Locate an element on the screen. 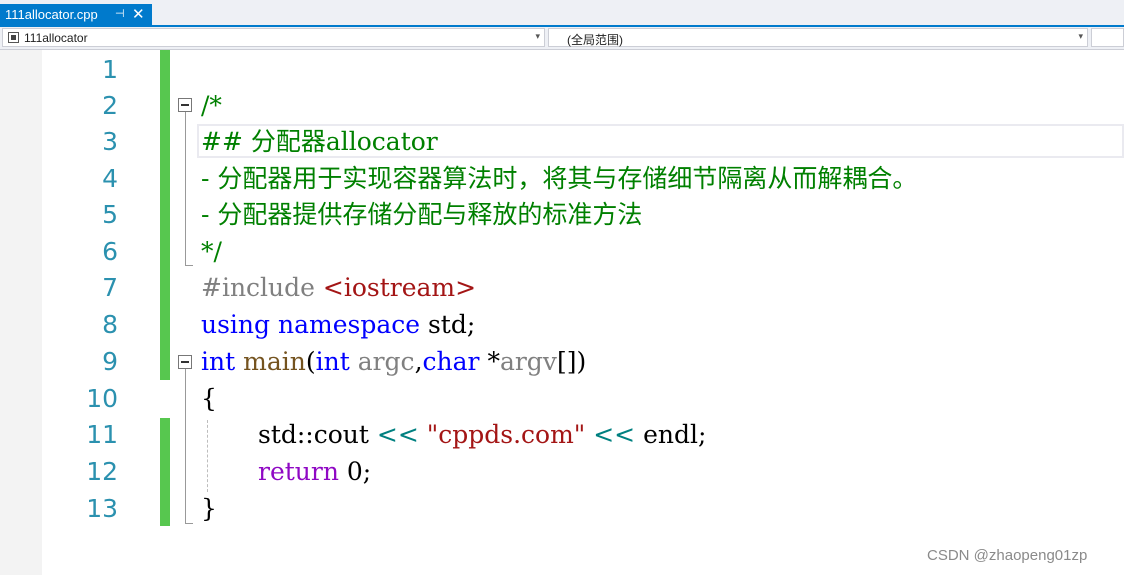 The image size is (1124, 575). project-dropdown-value: 111allocator is located at coordinates (56, 38).